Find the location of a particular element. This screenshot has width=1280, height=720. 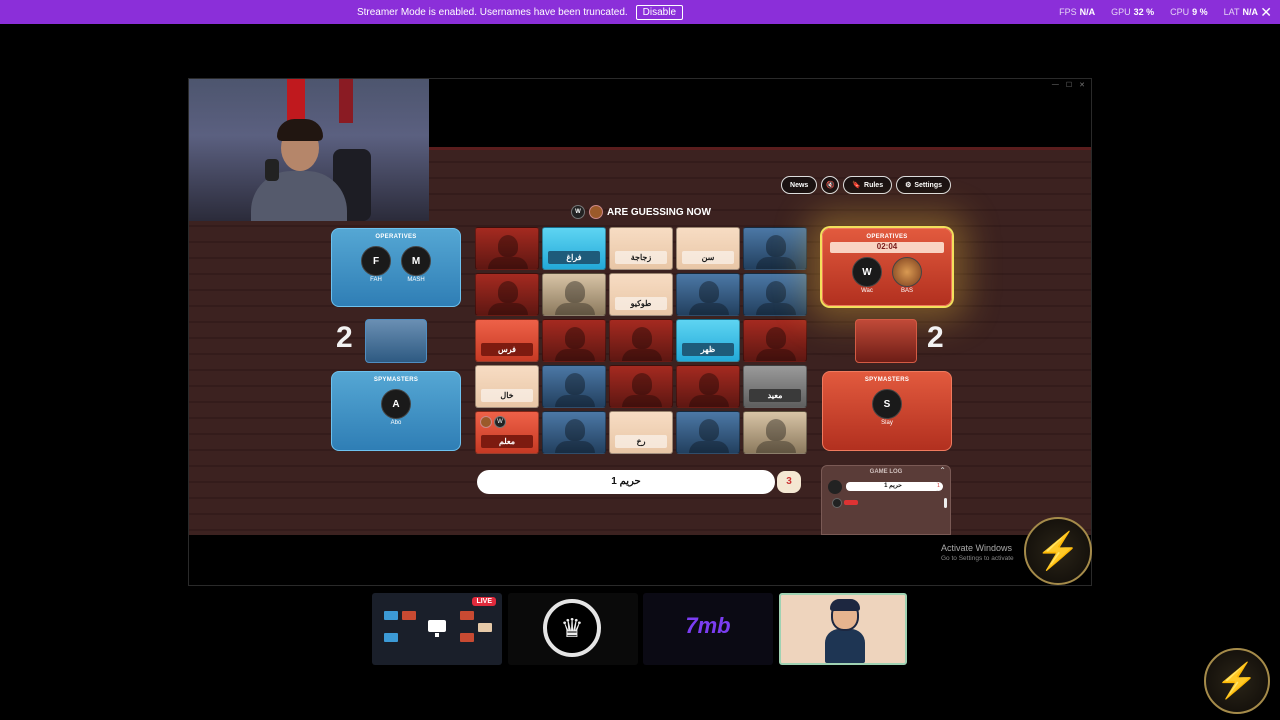

stream-thumbnail-avatar is located at coordinates (843, 629).